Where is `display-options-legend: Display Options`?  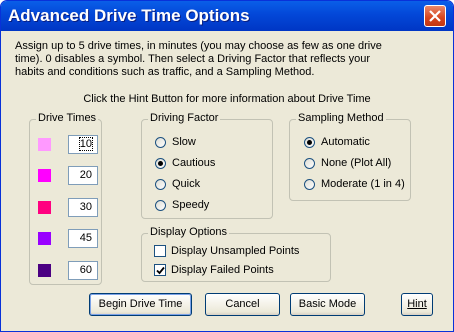 display-options-legend: Display Options is located at coordinates (189, 232).